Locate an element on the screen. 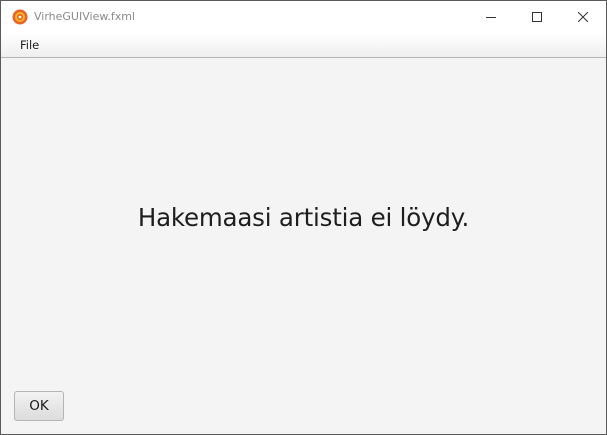  minimize-button is located at coordinates (491, 17).